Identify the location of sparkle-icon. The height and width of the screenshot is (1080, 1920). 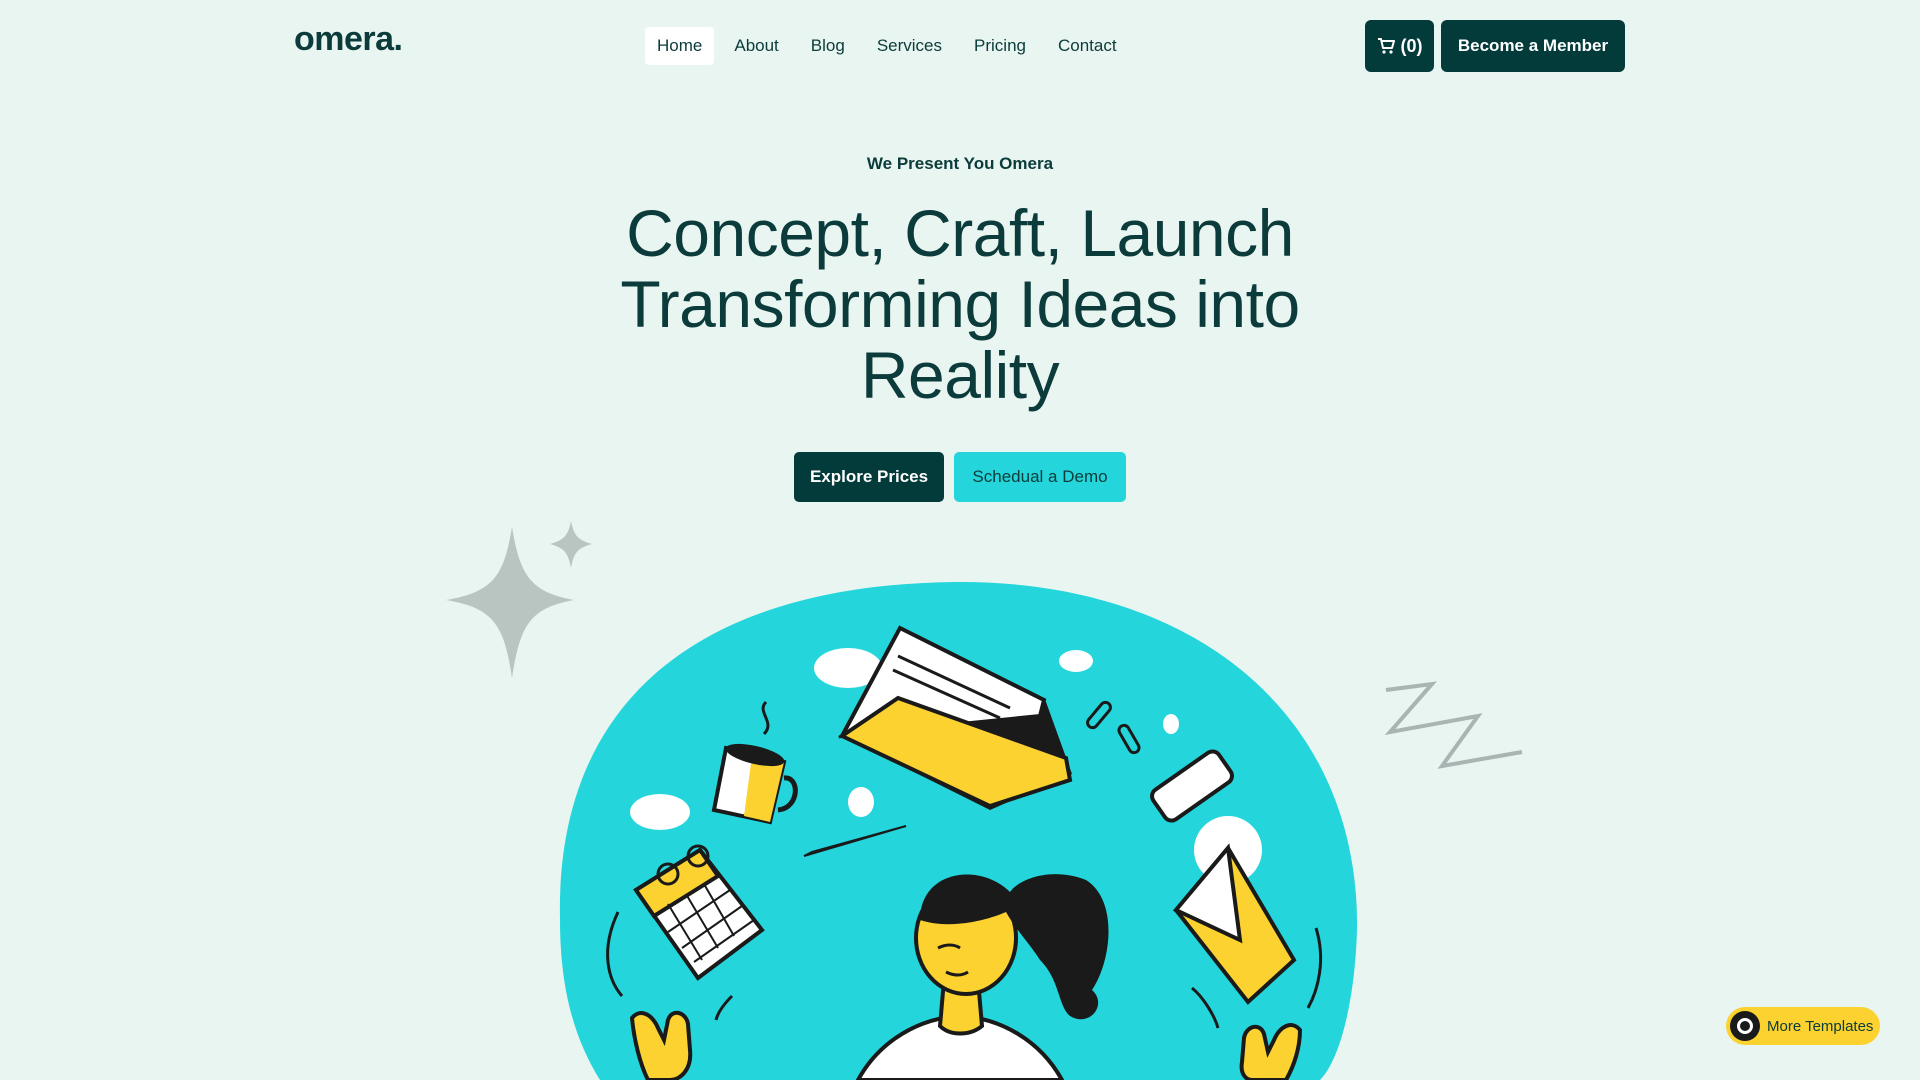
(519, 599).